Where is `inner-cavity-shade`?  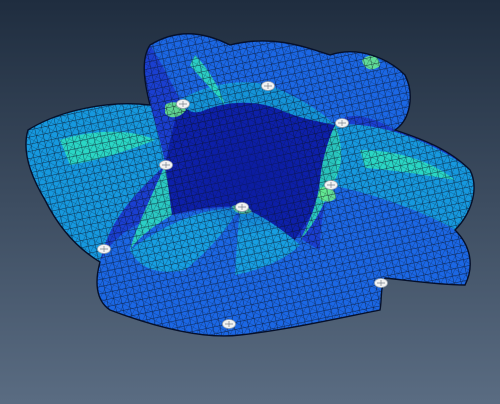 inner-cavity-shade is located at coordinates (250, 175).